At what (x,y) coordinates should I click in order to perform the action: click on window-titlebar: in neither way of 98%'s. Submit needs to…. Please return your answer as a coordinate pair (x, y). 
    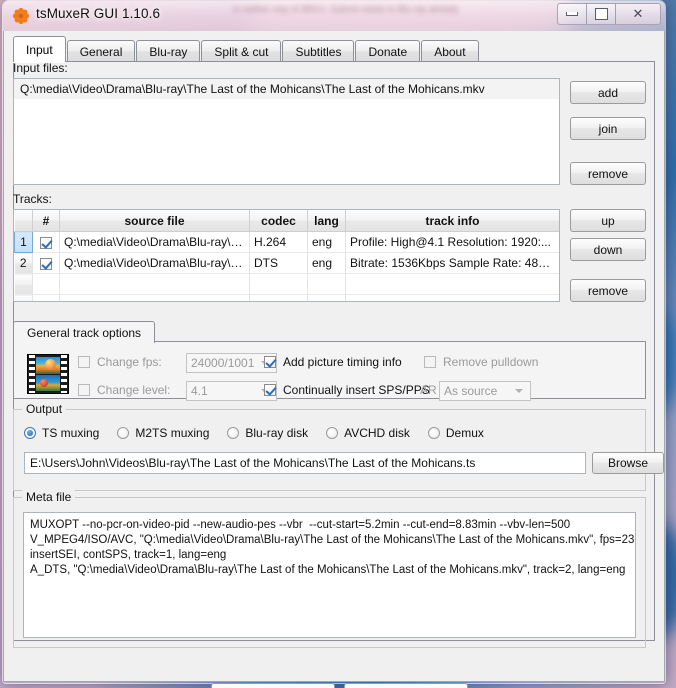
    Looking at the image, I should click on (334, 16).